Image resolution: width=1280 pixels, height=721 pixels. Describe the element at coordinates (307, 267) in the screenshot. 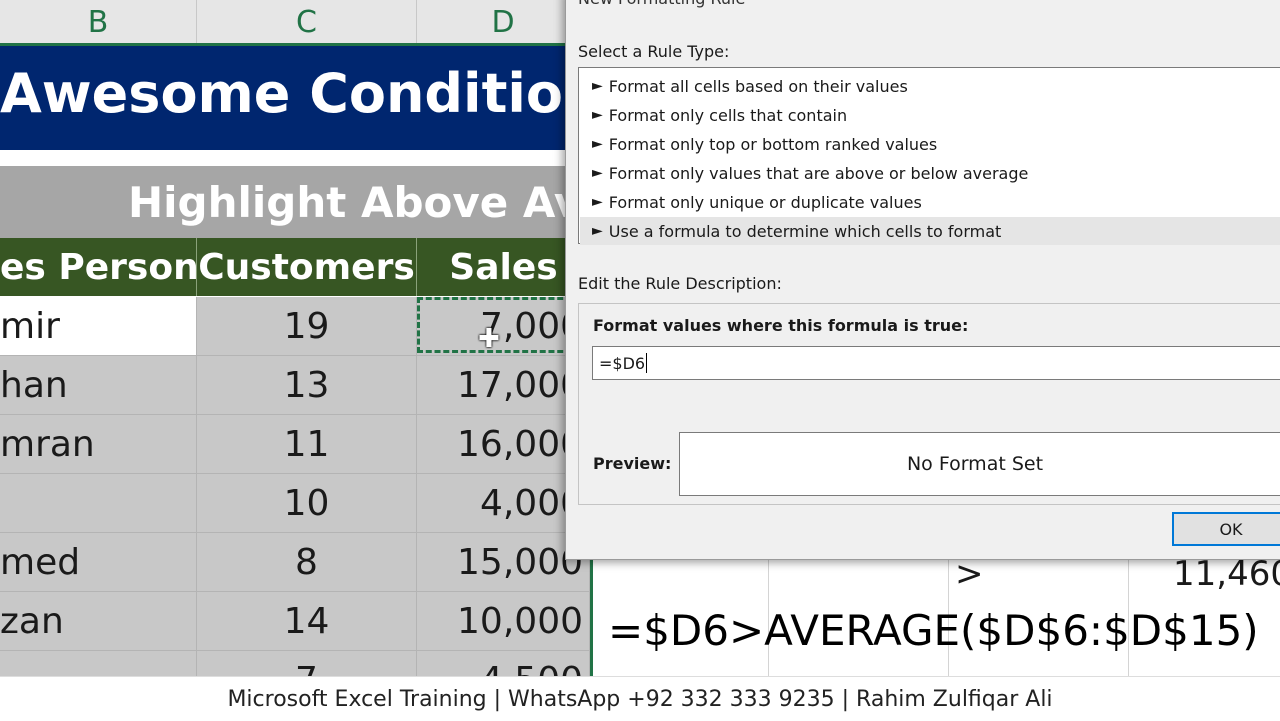

I see `header-customers: Customers` at that location.